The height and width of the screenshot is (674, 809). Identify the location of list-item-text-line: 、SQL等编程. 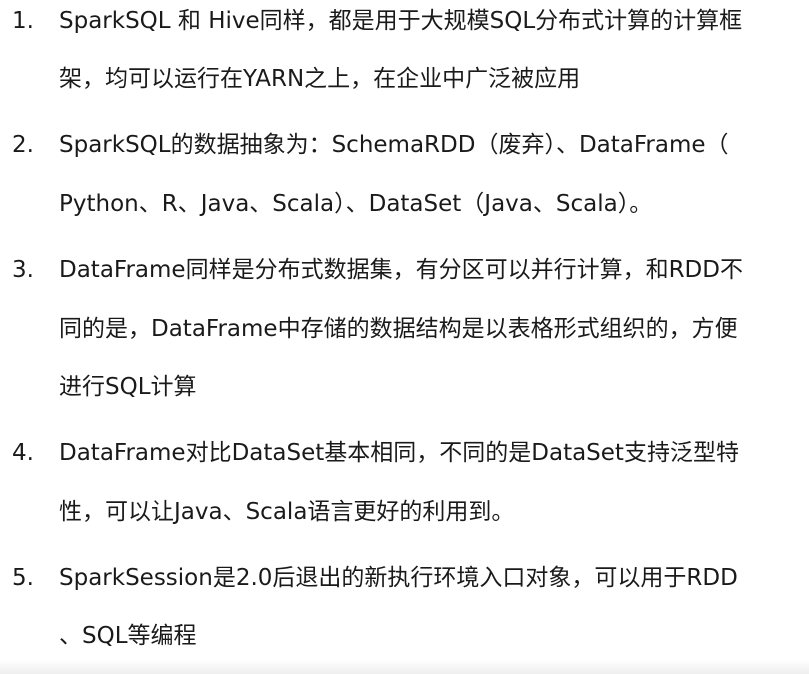
(128, 636).